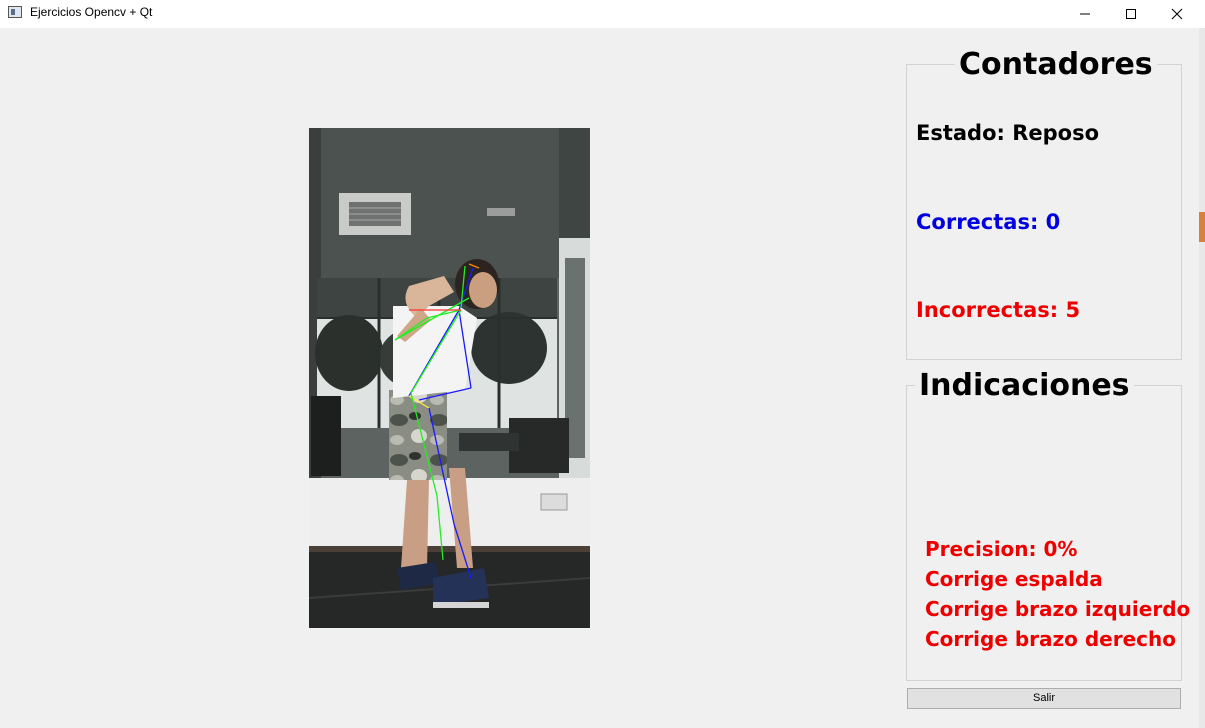 The width and height of the screenshot is (1205, 728). Describe the element at coordinates (1001, 549) in the screenshot. I see `precision-label: Precision: 0%` at that location.